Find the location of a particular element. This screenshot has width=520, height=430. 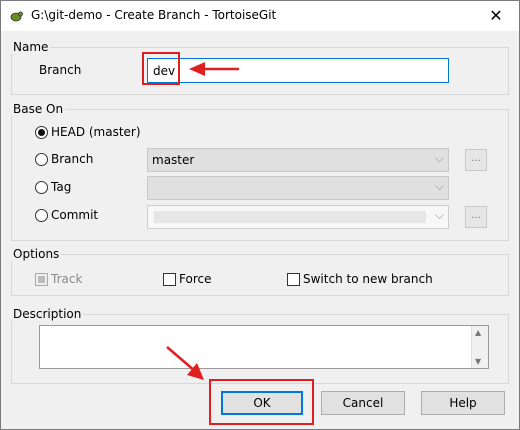

arrow-to-branch is located at coordinates (214, 69).